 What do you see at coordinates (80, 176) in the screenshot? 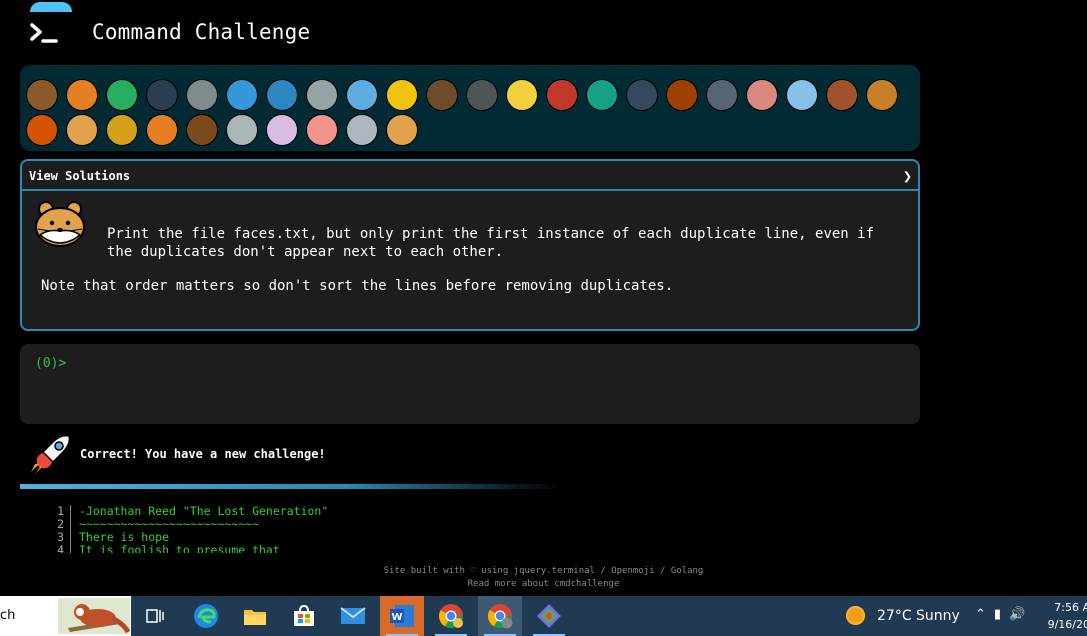
I see `view-solutions-label: View Solutions` at bounding box center [80, 176].